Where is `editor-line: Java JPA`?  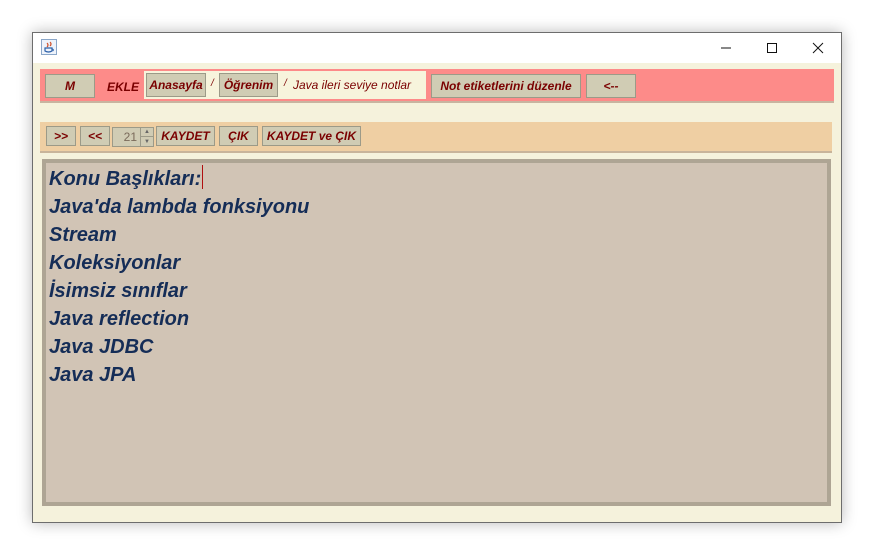 editor-line: Java JPA is located at coordinates (179, 375).